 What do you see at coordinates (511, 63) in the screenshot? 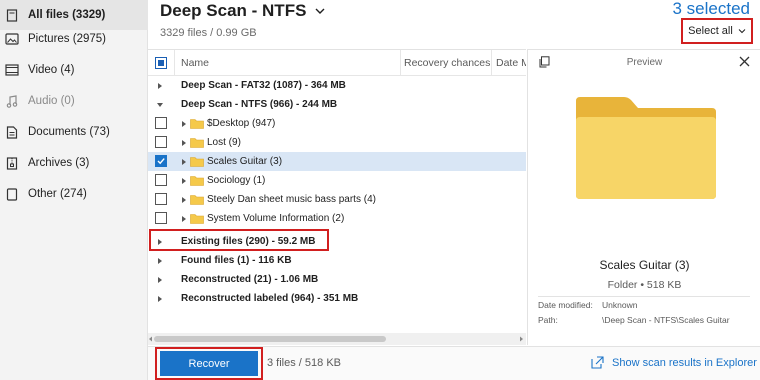
I see `column-date-label: Date M` at bounding box center [511, 63].